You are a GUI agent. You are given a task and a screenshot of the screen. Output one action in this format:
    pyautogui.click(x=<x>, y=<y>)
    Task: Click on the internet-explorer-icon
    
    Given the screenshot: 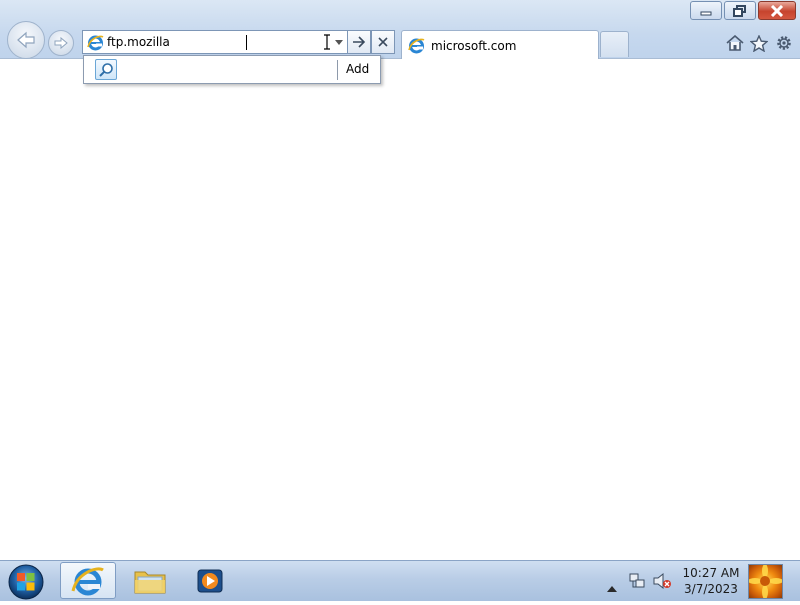 What is the action you would take?
    pyautogui.click(x=87, y=581)
    